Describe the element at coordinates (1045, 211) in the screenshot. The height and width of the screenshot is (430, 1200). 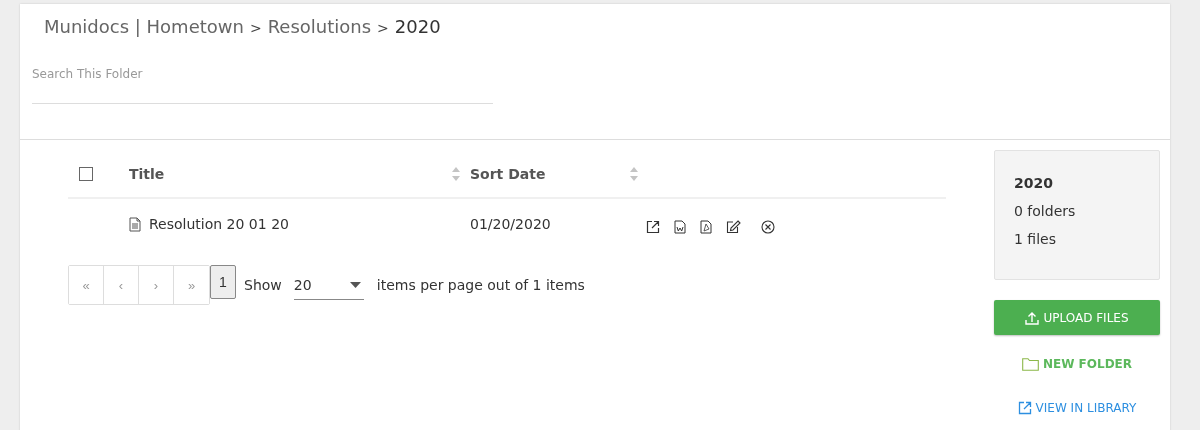
I see `folder-count: 0 folders` at that location.